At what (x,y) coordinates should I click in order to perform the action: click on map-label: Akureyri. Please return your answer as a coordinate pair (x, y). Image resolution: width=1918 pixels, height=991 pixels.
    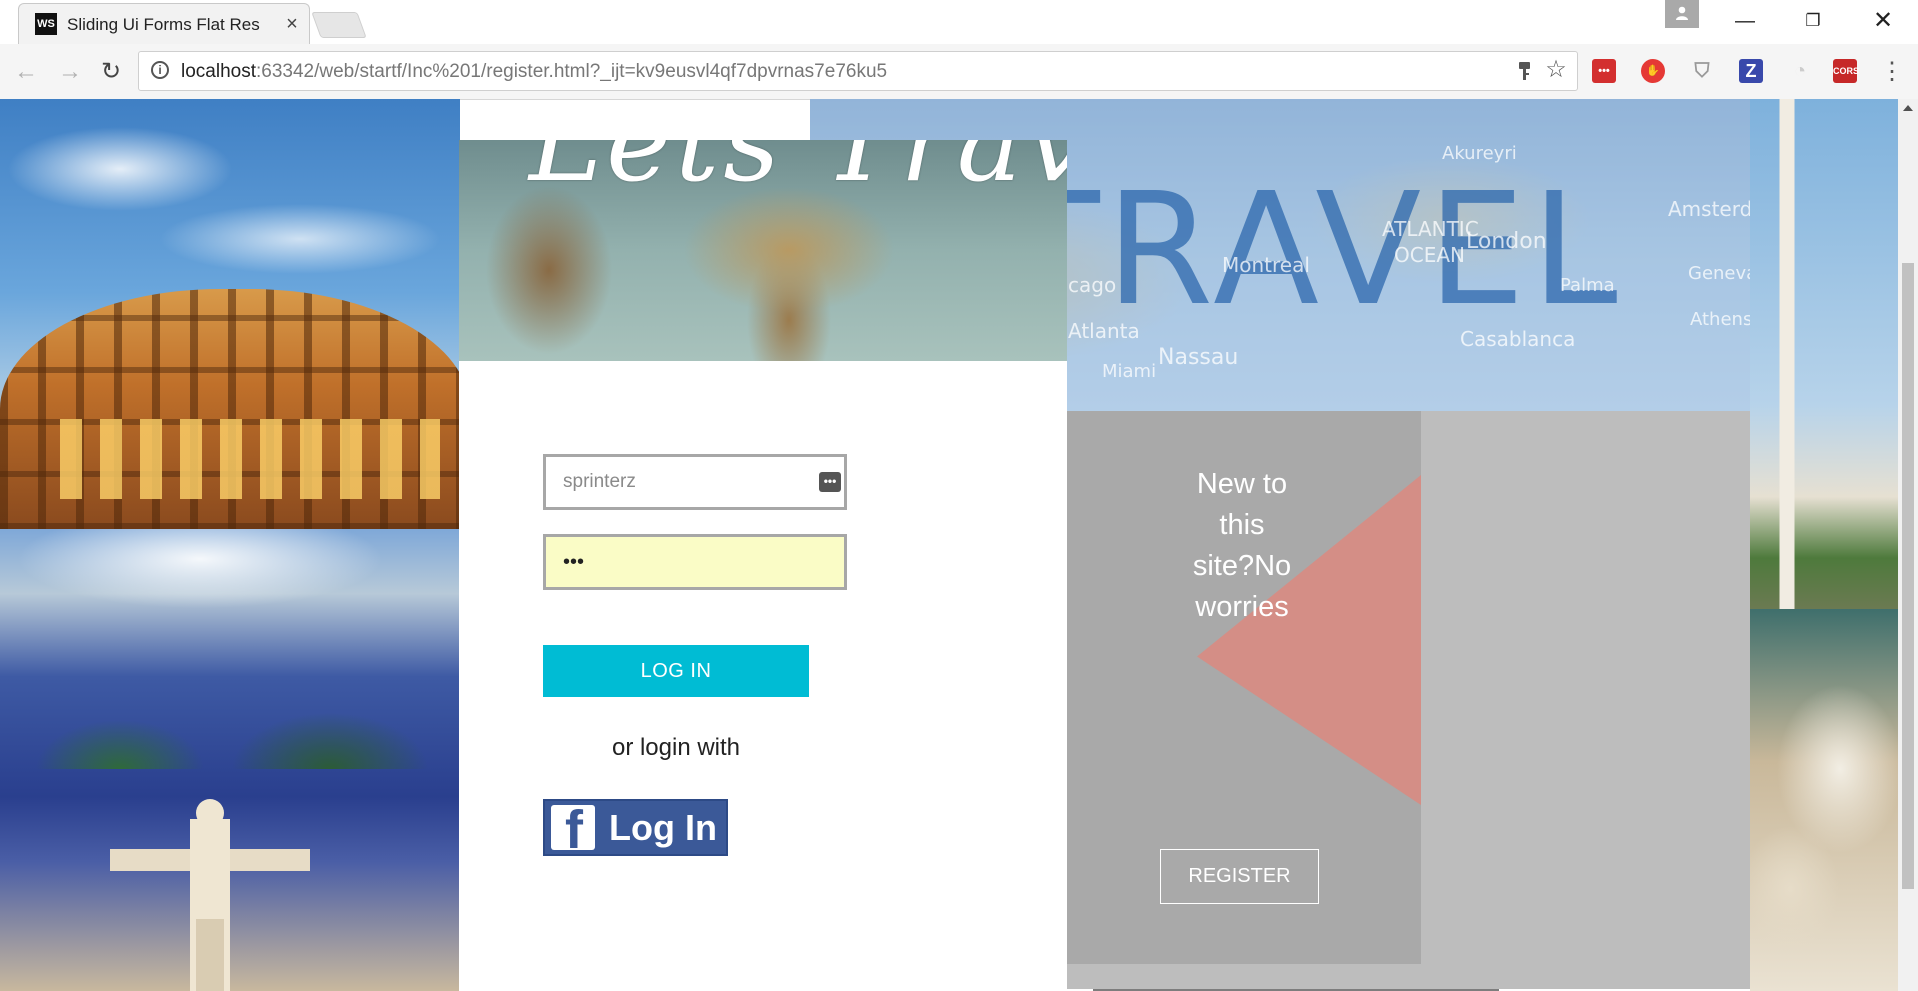
    Looking at the image, I should click on (1479, 153).